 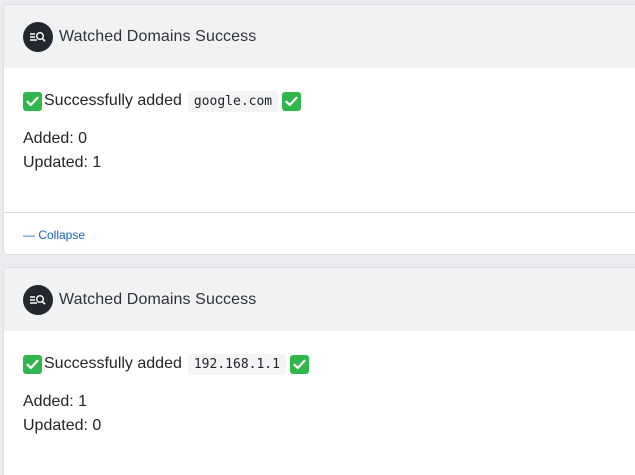 What do you see at coordinates (62, 425) in the screenshot?
I see `updated-count: Updated: 0` at bounding box center [62, 425].